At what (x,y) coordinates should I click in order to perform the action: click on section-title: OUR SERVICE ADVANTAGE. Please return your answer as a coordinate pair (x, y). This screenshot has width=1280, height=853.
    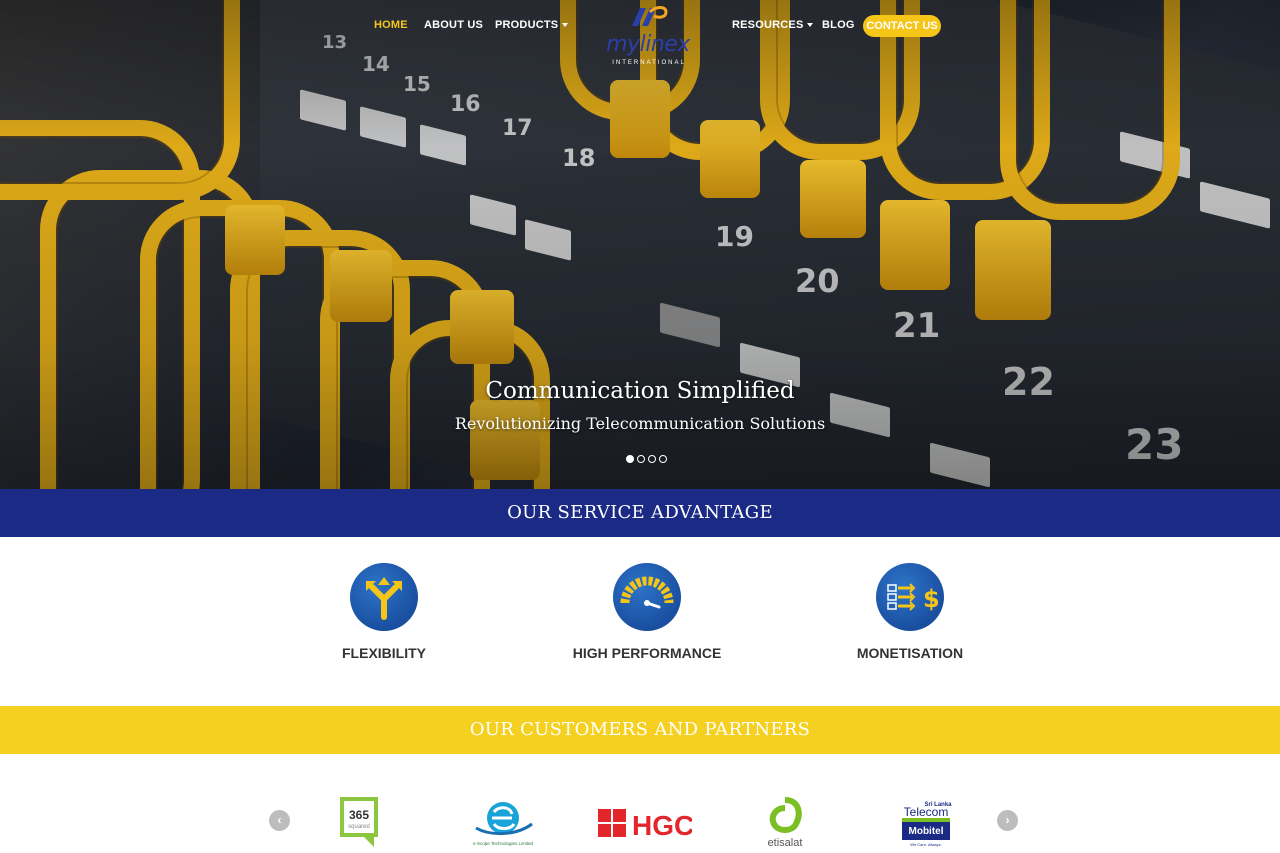
    Looking at the image, I should click on (640, 512).